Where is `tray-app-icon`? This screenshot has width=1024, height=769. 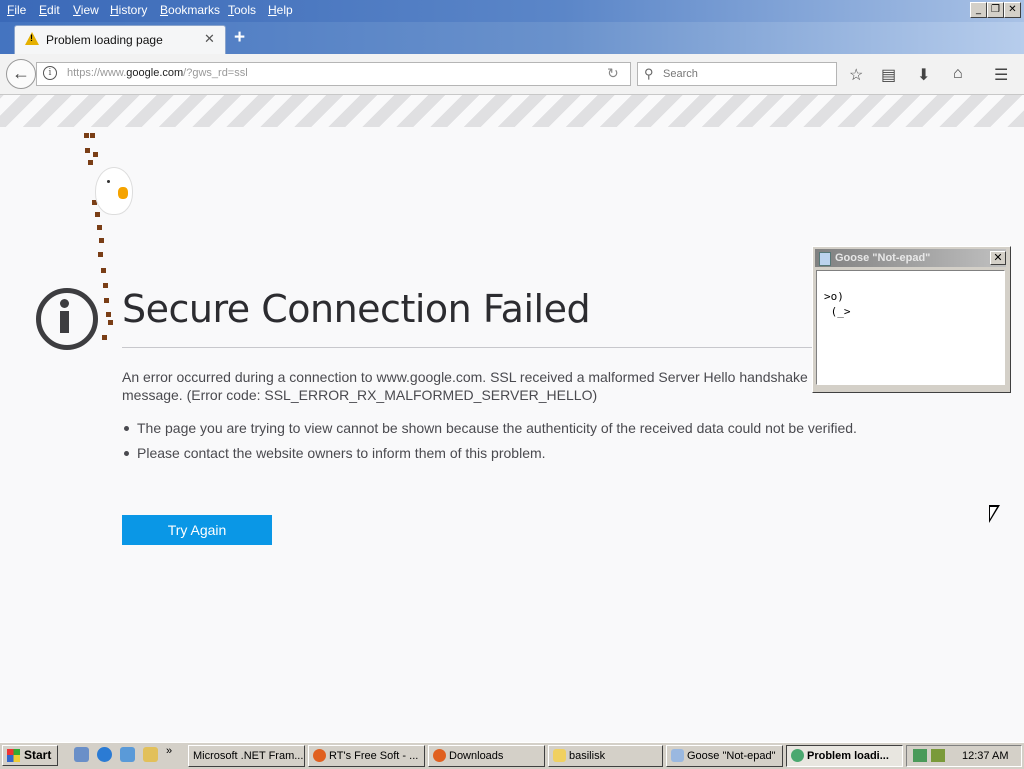 tray-app-icon is located at coordinates (938, 755).